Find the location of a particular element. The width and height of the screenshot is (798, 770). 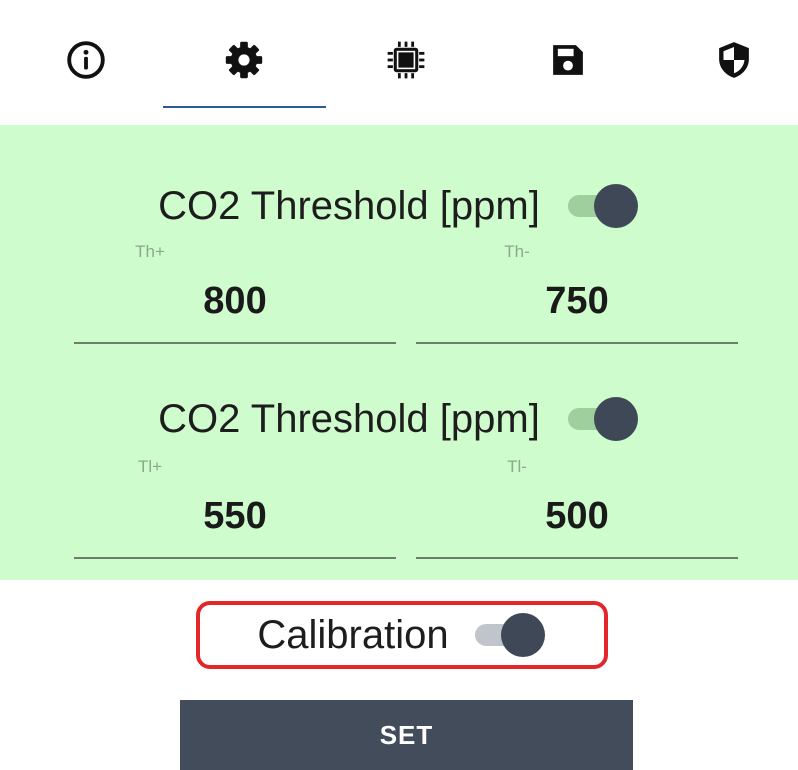

chip-icon is located at coordinates (406, 60).